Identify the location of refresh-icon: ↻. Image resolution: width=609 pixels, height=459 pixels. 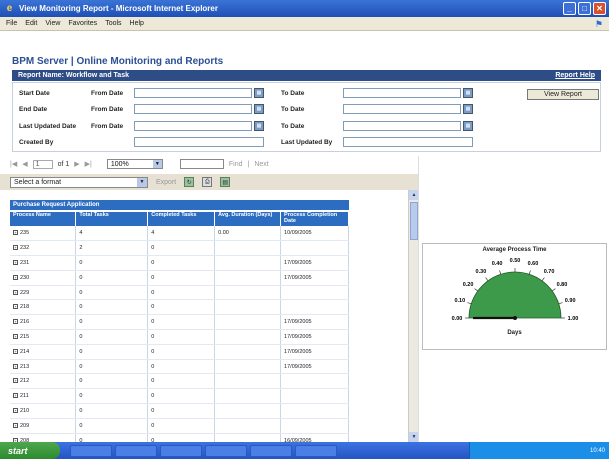
(189, 182).